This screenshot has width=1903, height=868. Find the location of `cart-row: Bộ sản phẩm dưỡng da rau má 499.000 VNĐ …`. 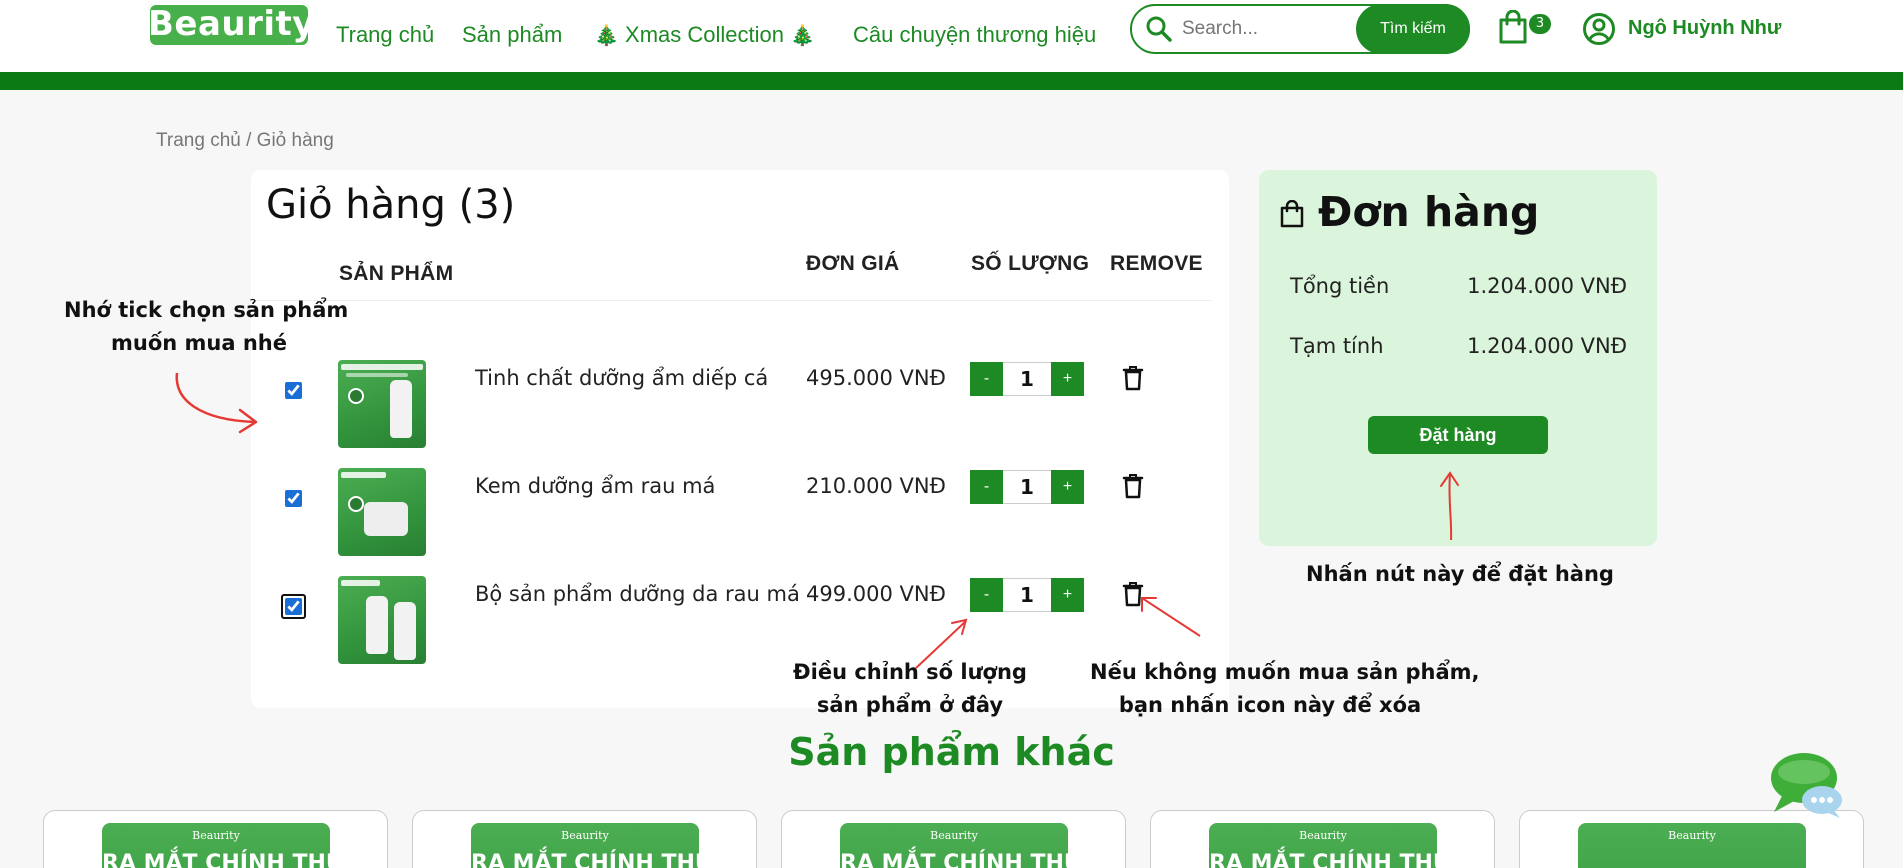

cart-row: Bộ sản phẩm dưỡng da rau má 499.000 VNĐ … is located at coordinates (740, 621).